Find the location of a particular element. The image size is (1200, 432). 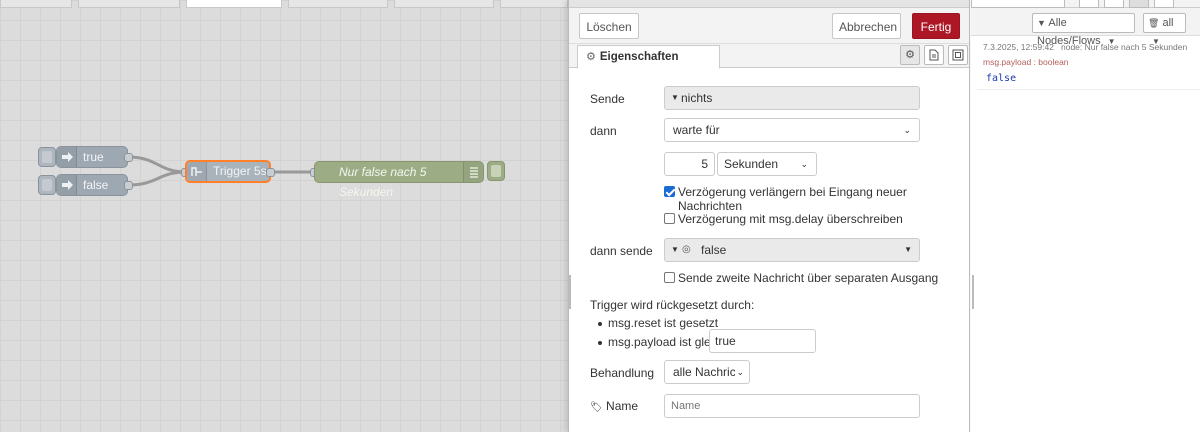

filter-nodes-button: ▼ Alle Nodes/Flows ▼ is located at coordinates (1083, 30).